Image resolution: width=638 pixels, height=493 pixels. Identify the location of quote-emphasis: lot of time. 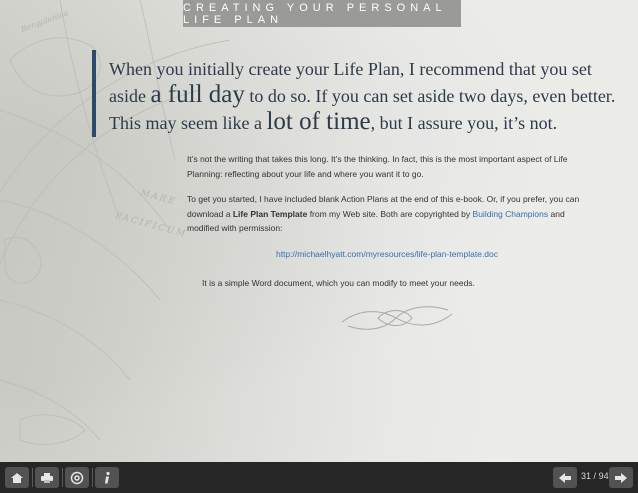
(318, 121).